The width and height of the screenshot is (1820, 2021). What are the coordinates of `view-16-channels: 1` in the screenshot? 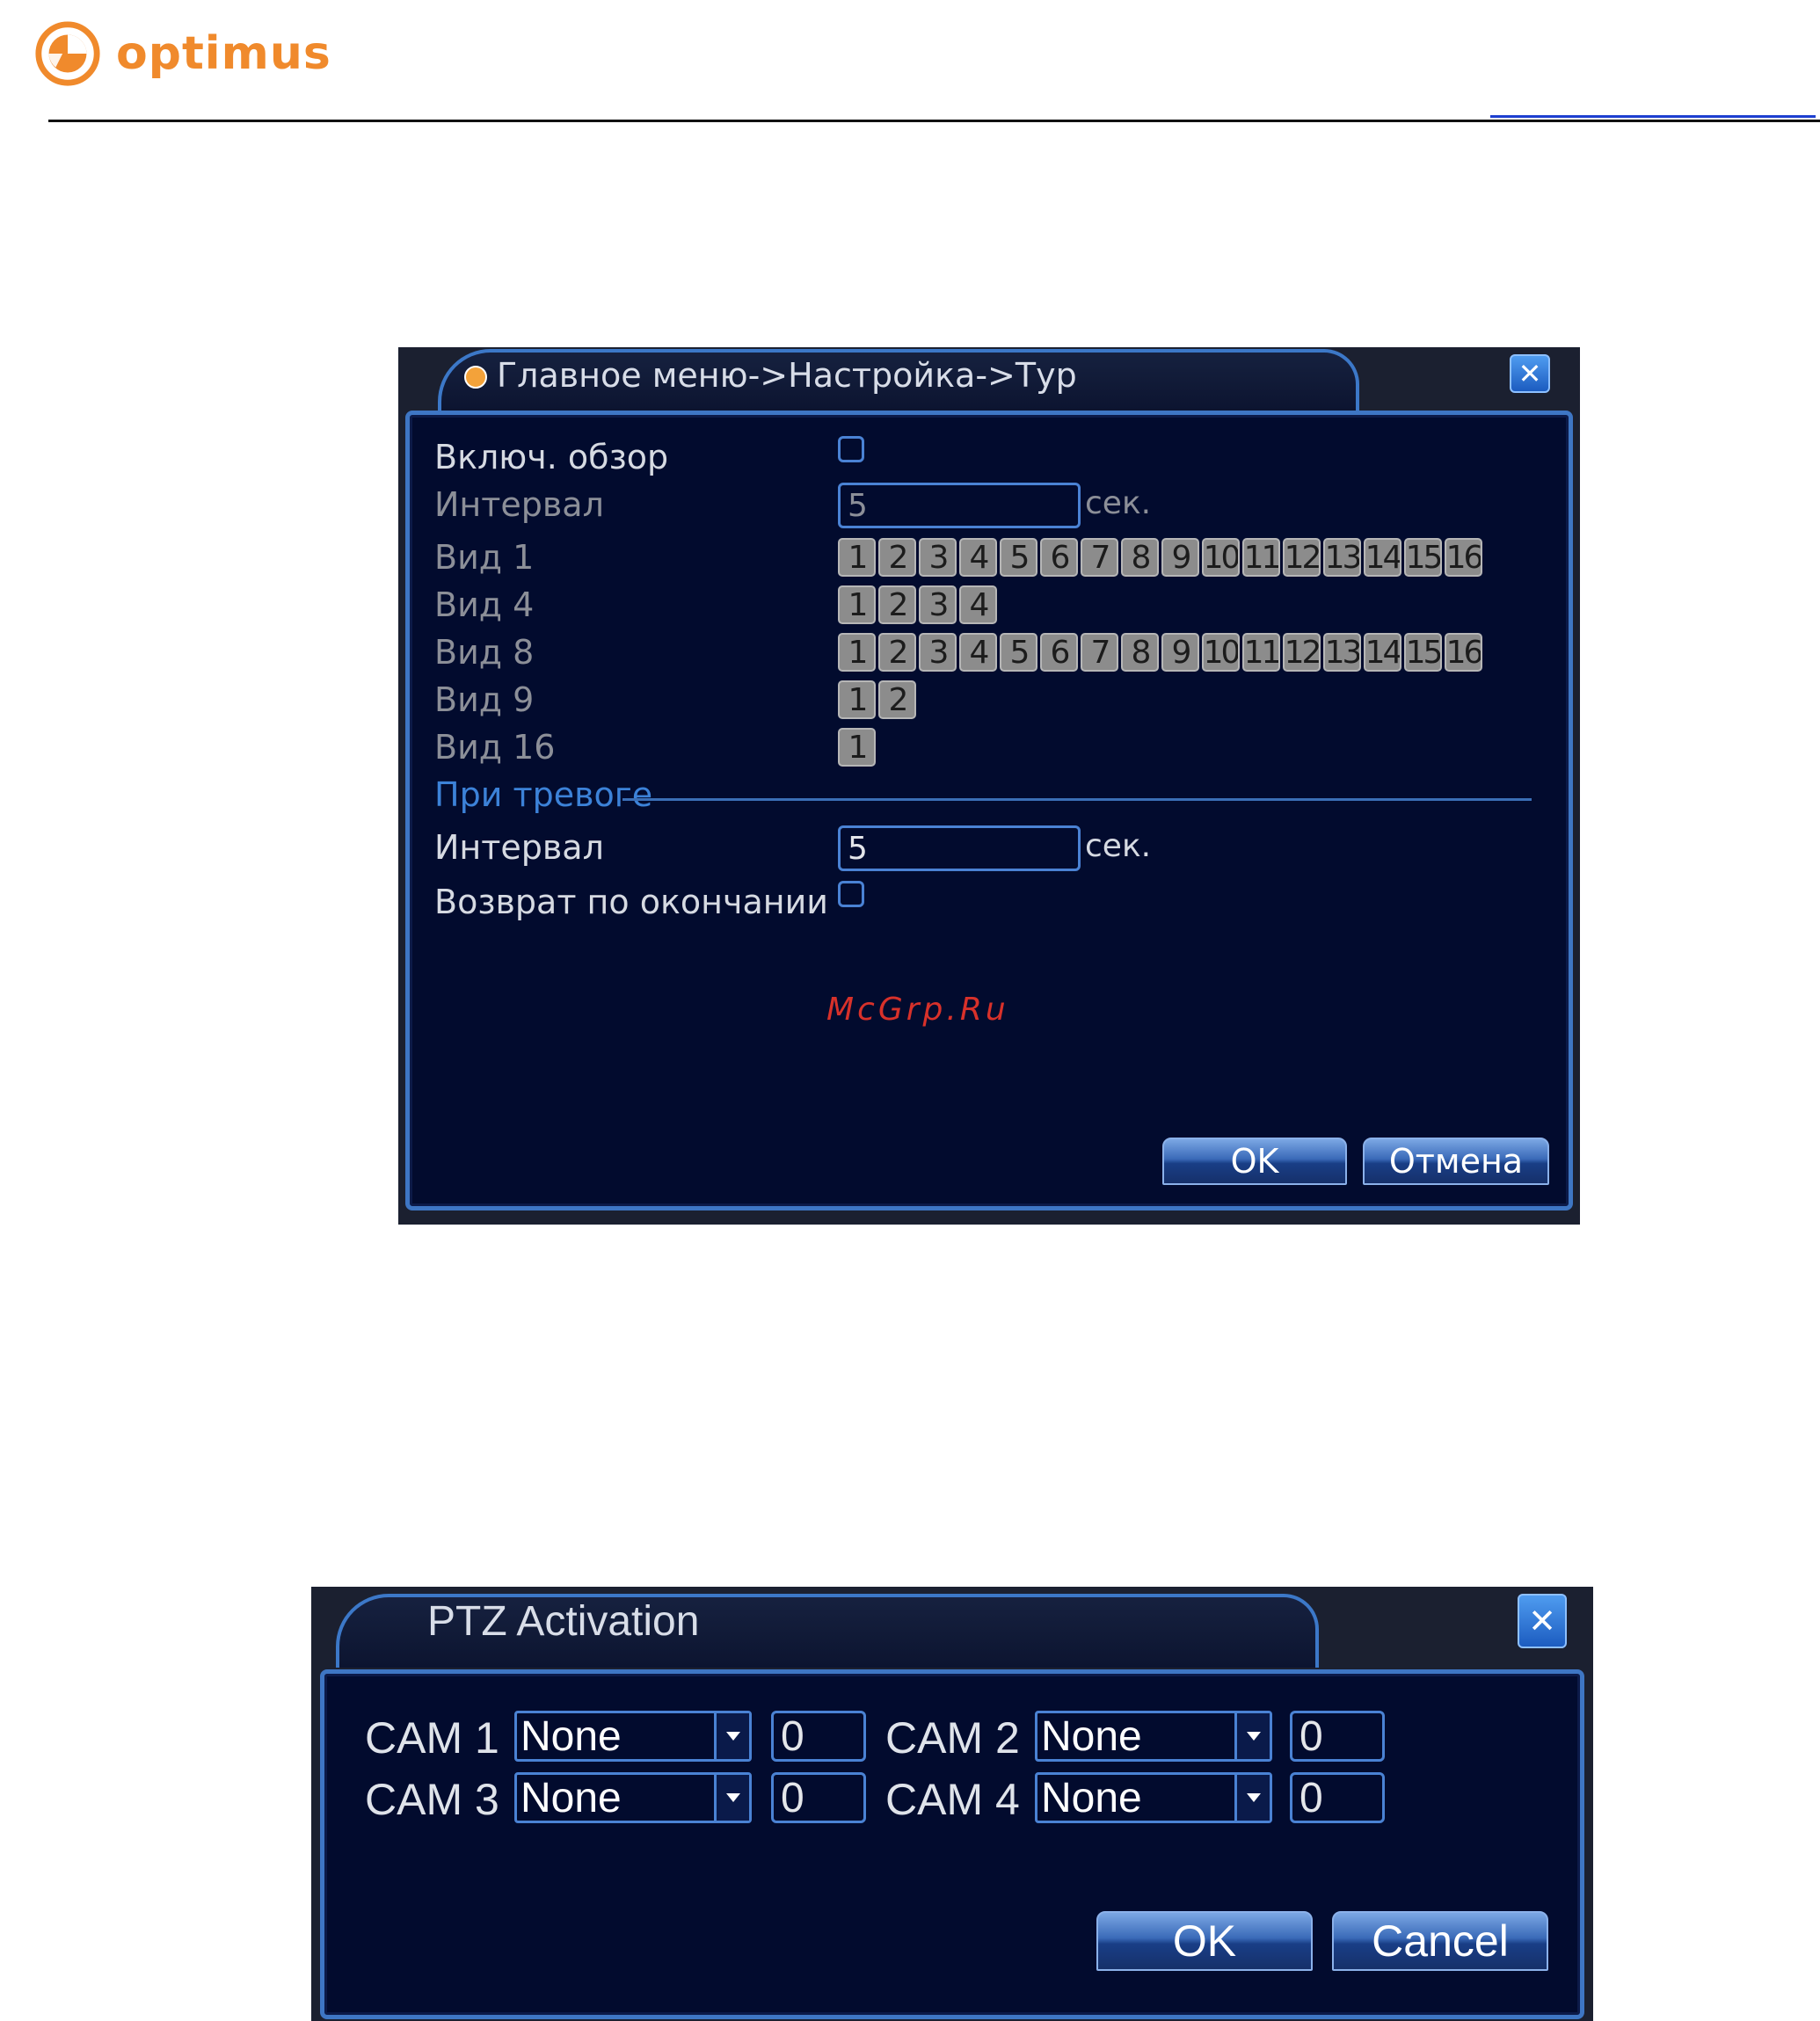 It's located at (858, 747).